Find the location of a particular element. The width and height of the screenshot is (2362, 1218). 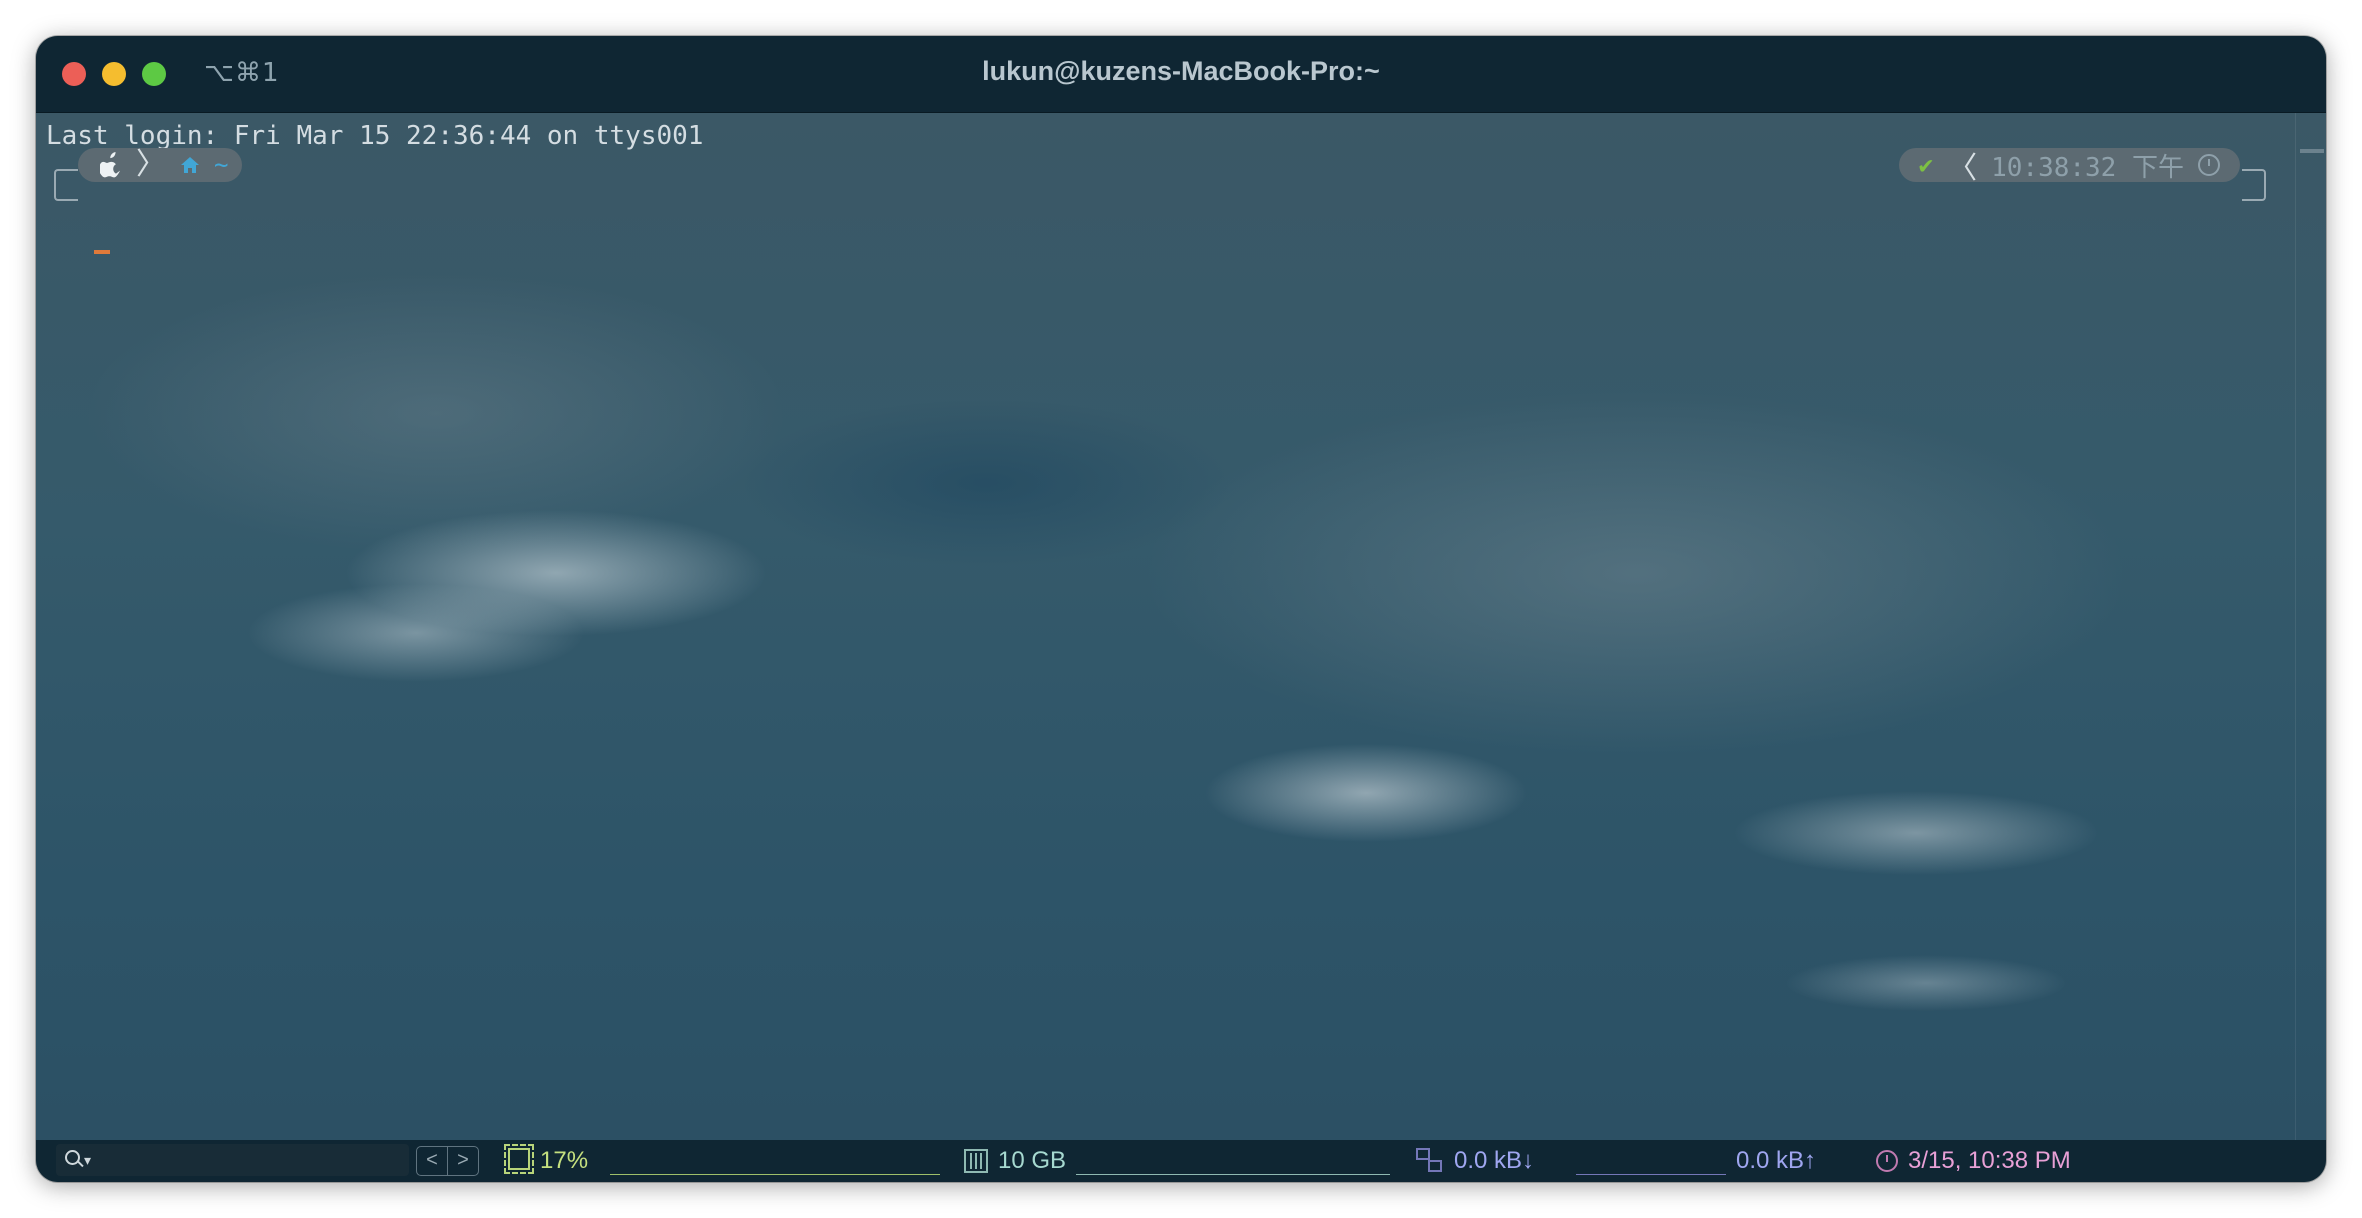

network-graph is located at coordinates (1651, 1174).